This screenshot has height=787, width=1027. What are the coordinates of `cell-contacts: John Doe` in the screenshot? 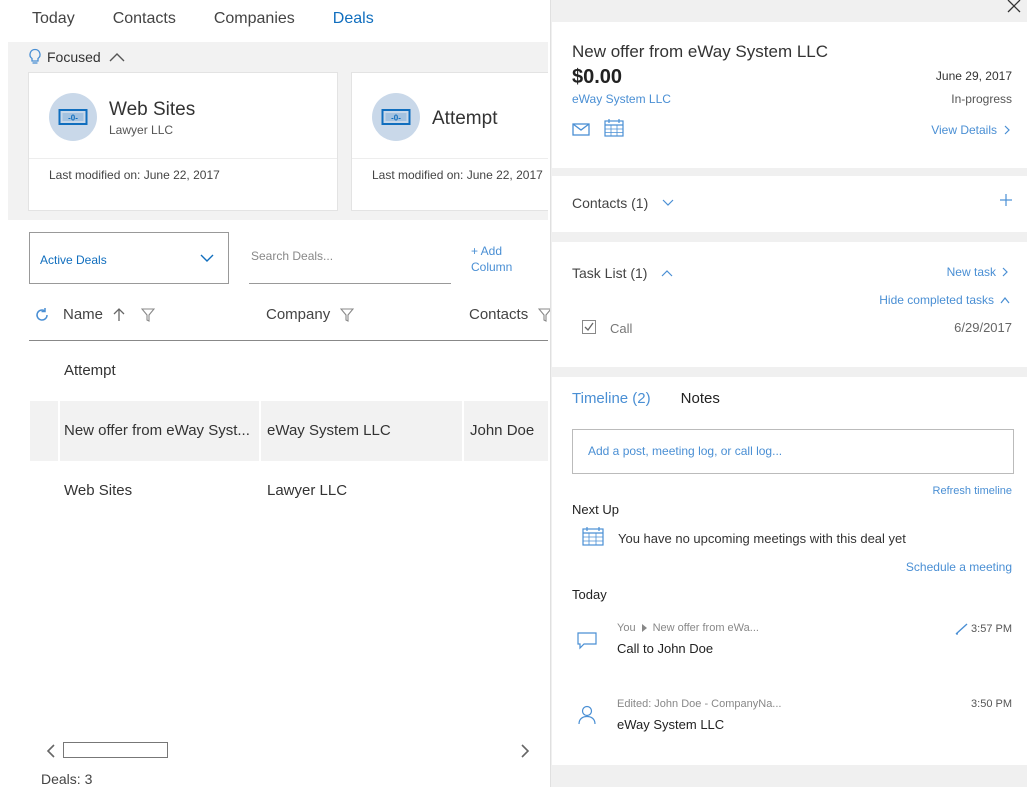 It's located at (502, 430).